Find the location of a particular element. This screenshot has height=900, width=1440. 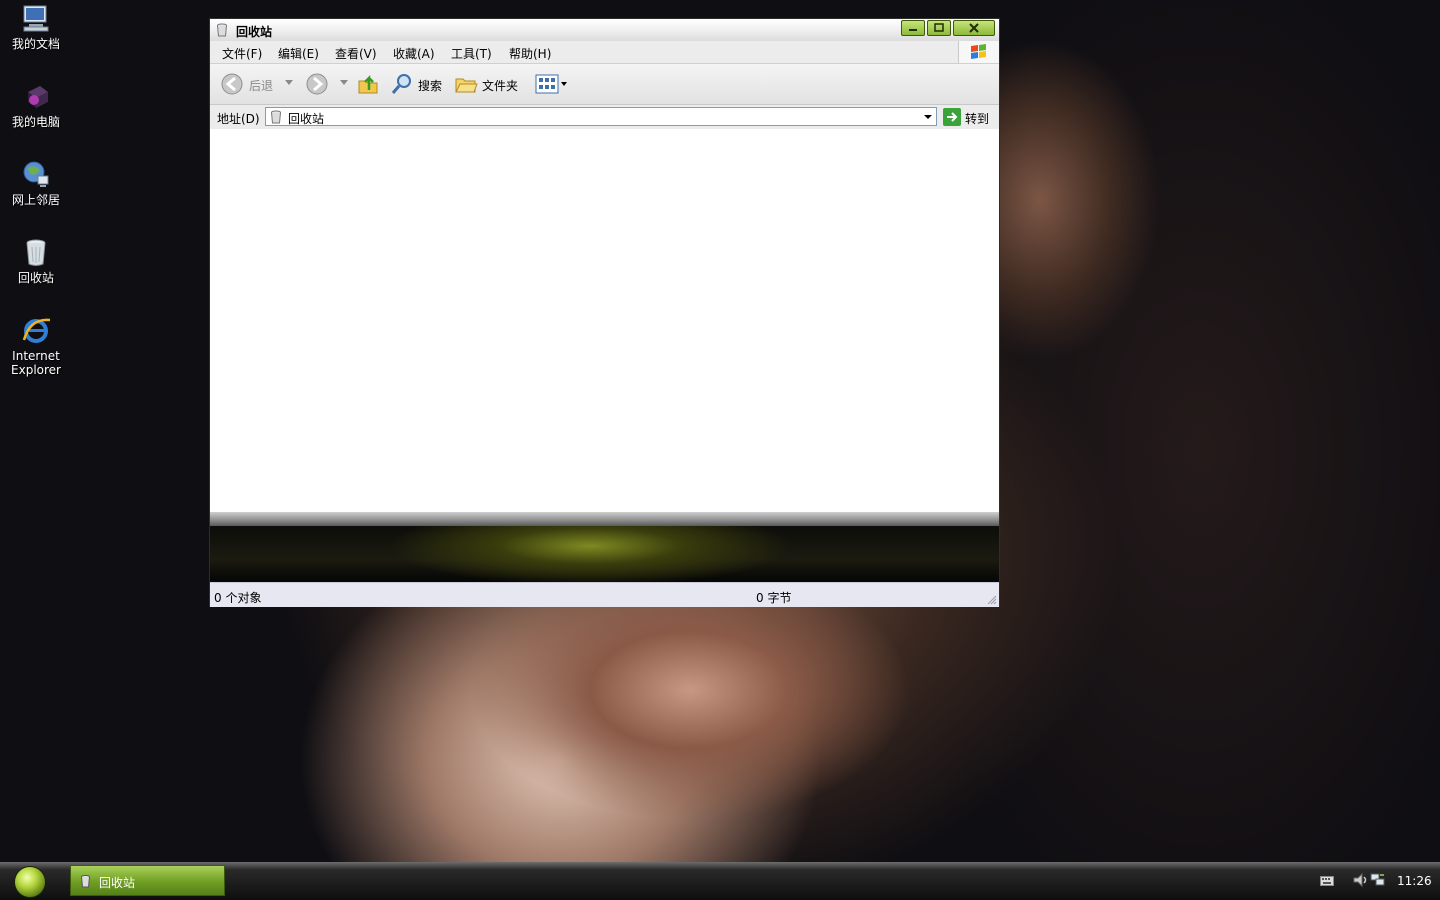

menu-view: 查看(V) is located at coordinates (356, 53).